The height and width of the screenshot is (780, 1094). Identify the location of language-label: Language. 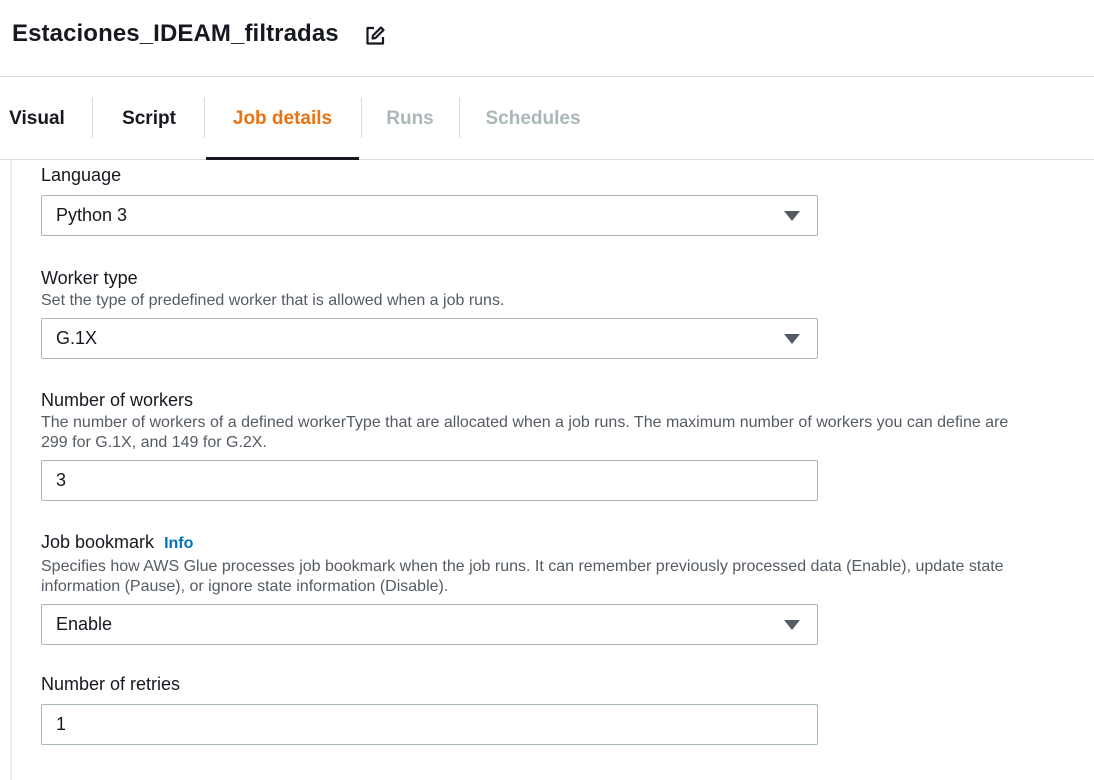
(81, 175).